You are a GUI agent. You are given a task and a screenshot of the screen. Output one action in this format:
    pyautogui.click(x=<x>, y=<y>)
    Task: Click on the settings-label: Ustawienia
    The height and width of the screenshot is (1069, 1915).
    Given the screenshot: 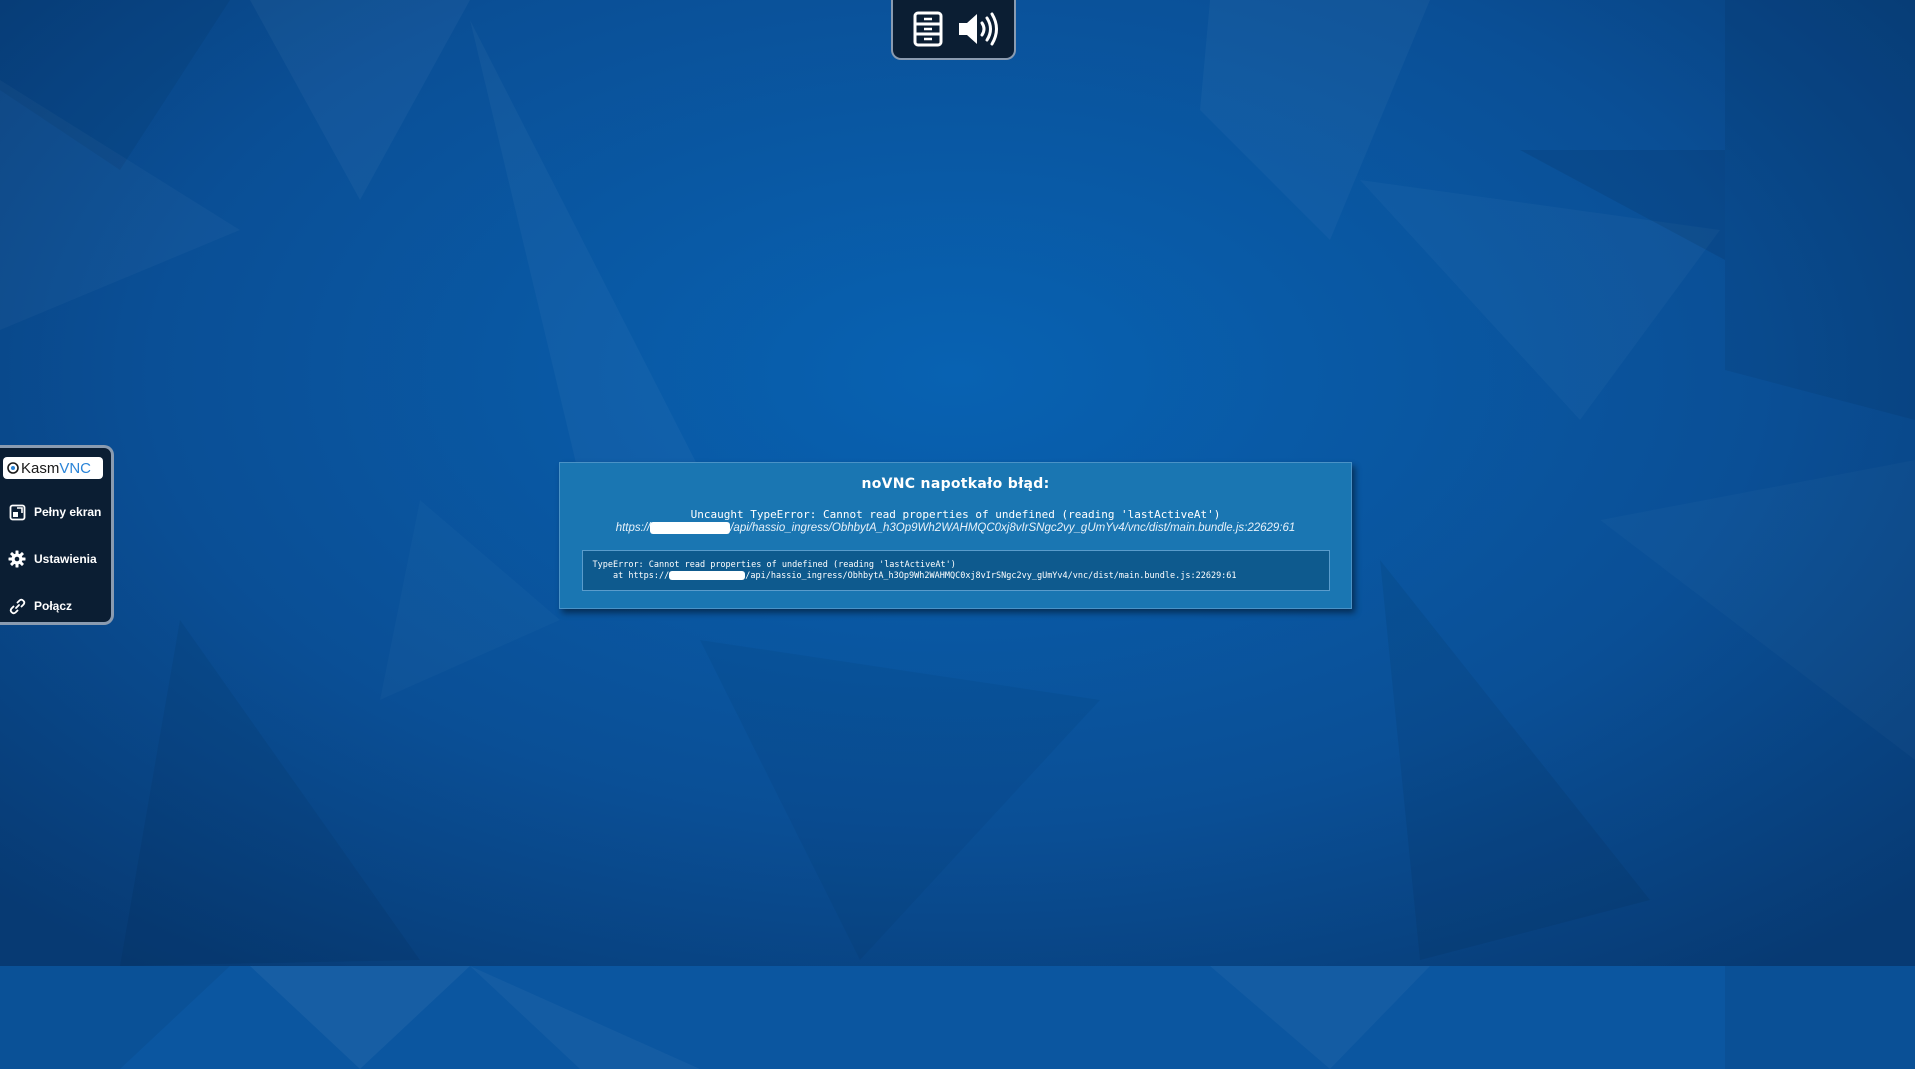 What is the action you would take?
    pyautogui.click(x=65, y=559)
    